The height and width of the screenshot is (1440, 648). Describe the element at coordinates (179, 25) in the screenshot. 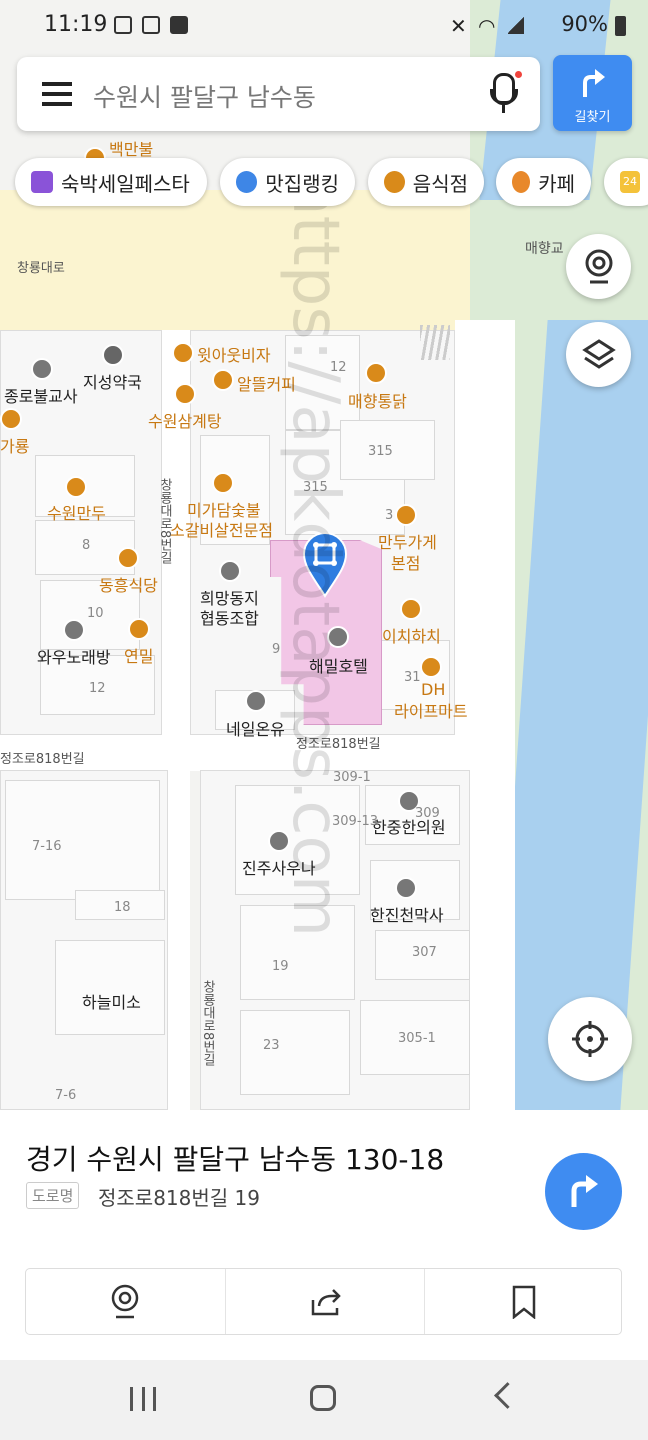

I see `check-icon` at that location.